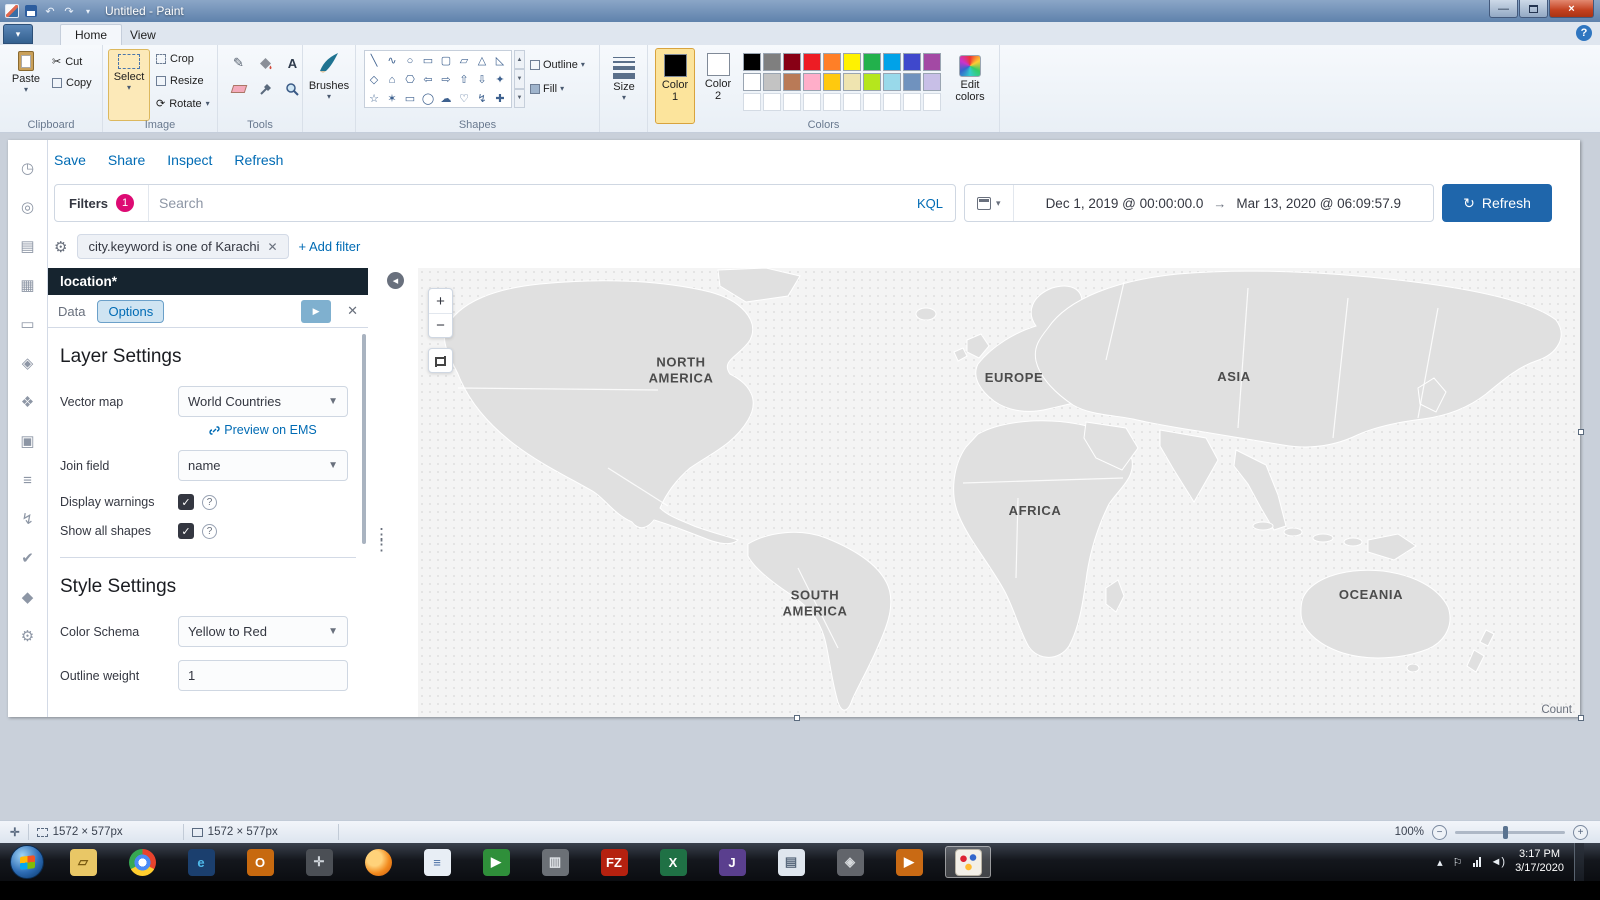 The width and height of the screenshot is (1600, 900). I want to click on zoom-out-icon: −, so click(1439, 832).